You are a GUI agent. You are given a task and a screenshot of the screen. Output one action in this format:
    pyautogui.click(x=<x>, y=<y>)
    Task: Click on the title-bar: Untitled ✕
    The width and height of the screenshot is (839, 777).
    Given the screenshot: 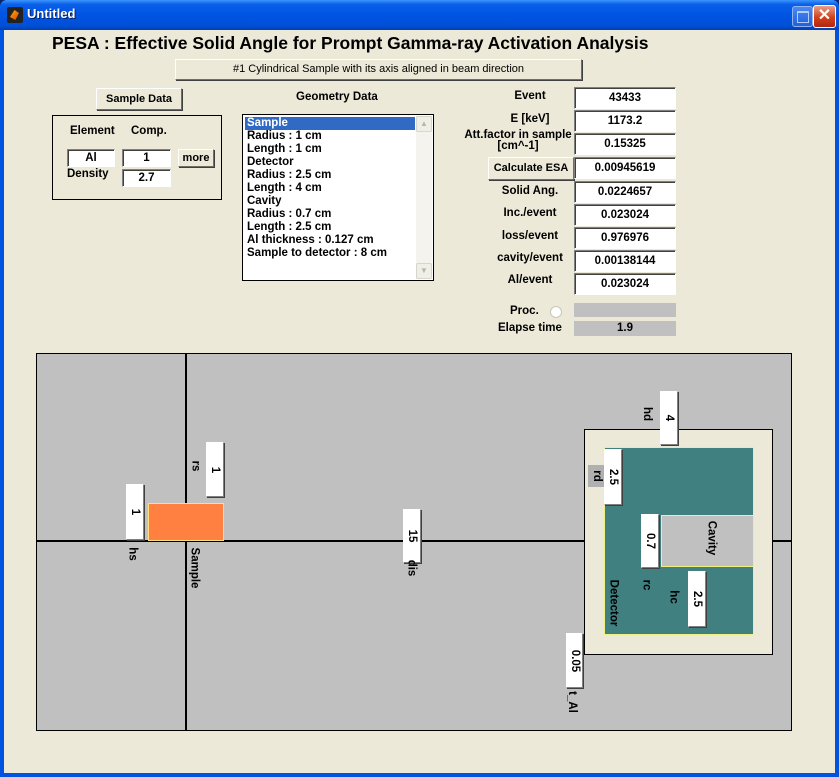 What is the action you would take?
    pyautogui.click(x=419, y=15)
    